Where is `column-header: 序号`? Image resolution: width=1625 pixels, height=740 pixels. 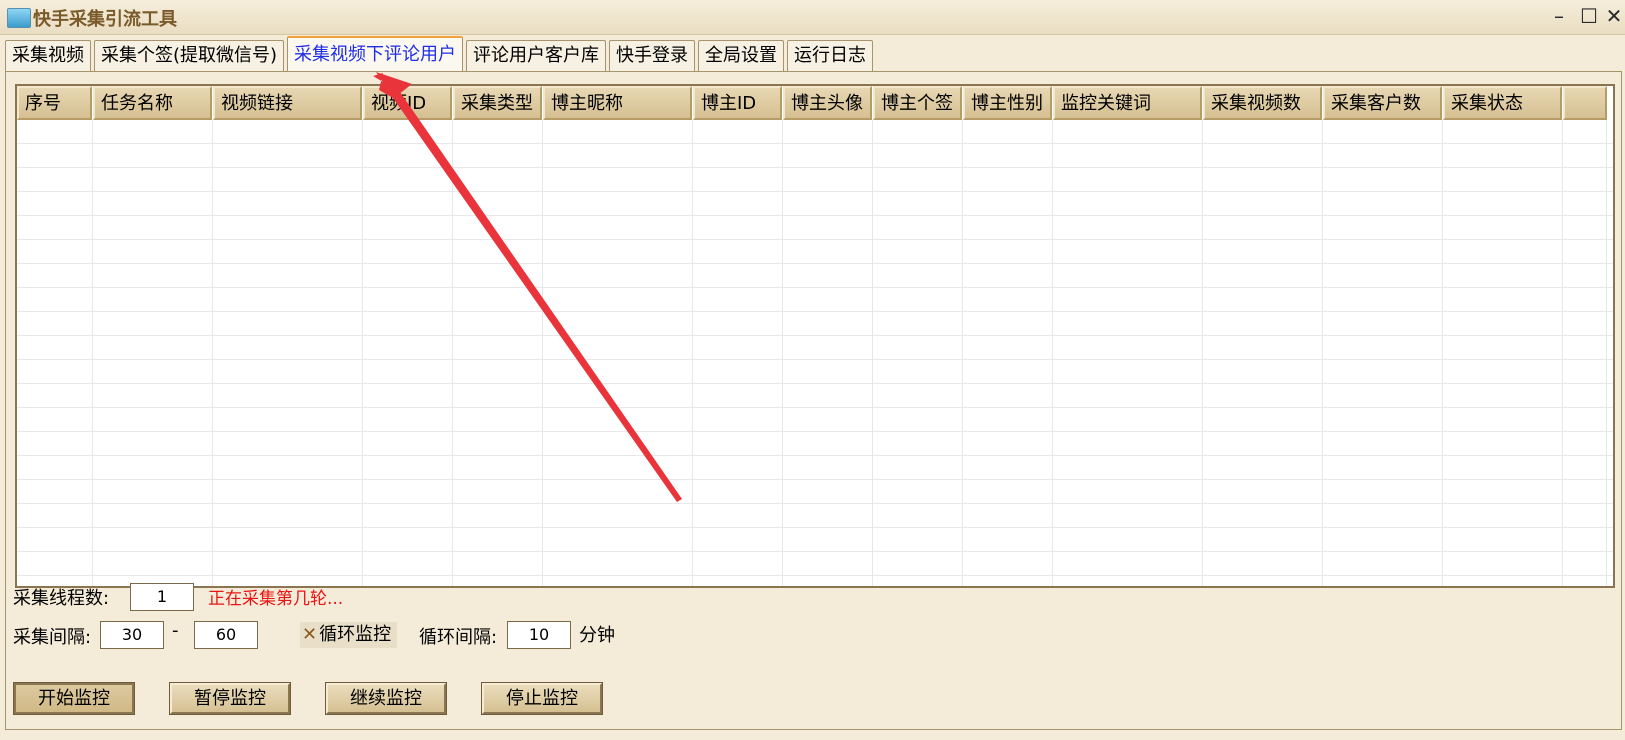 column-header: 序号 is located at coordinates (54, 103).